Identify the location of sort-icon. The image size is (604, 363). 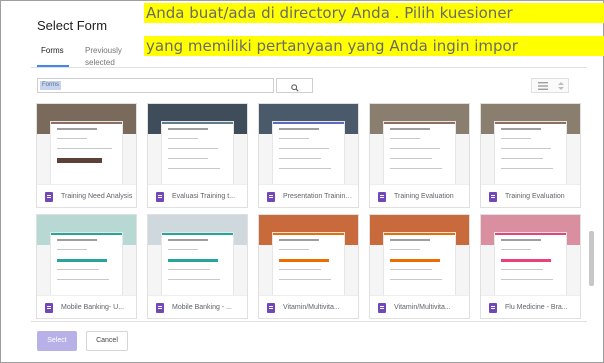
(561, 86).